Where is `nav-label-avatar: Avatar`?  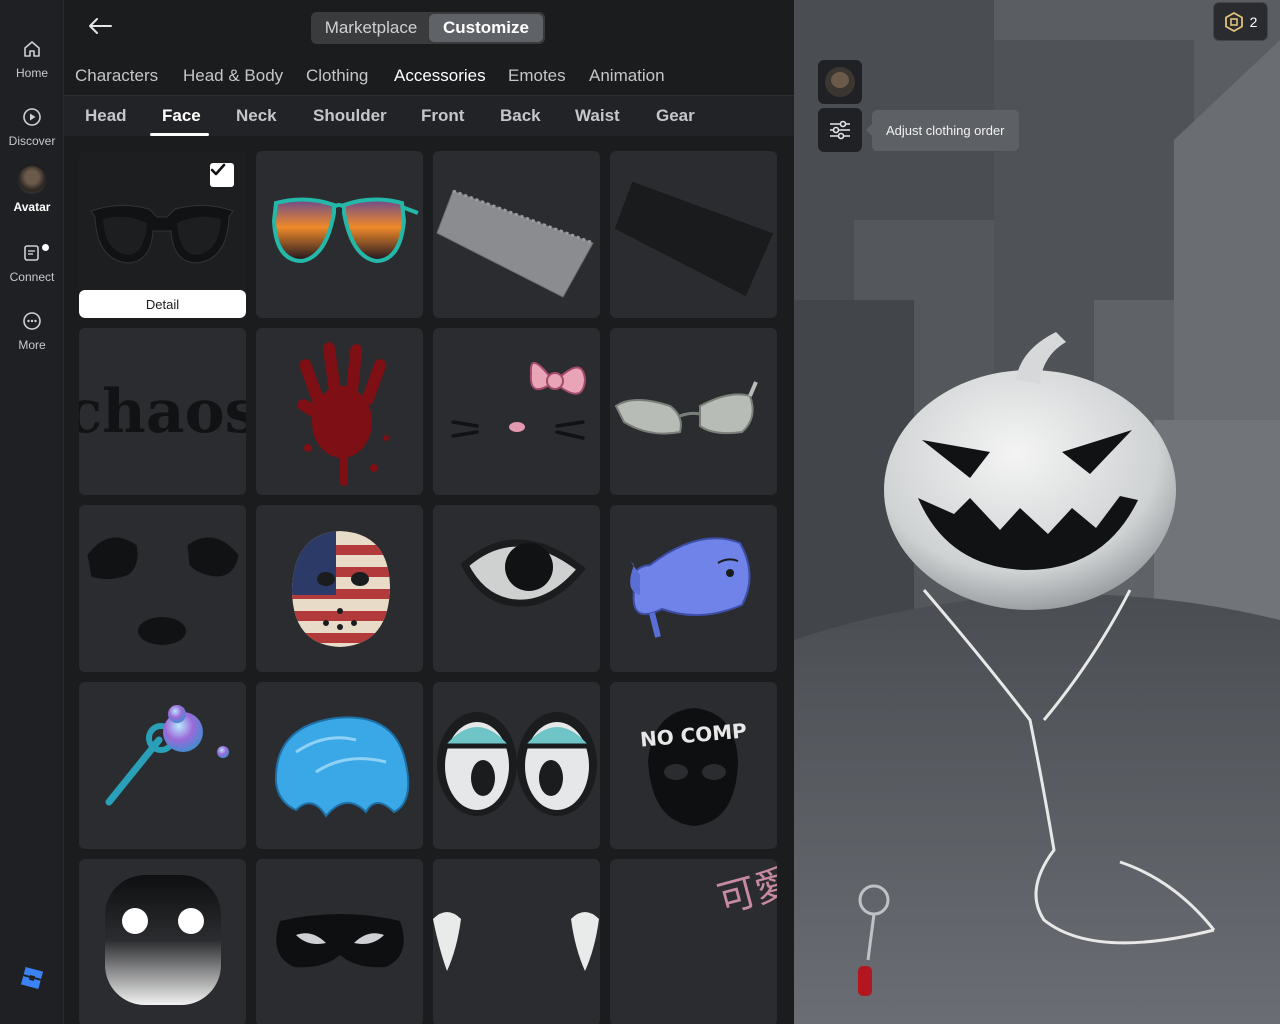
nav-label-avatar: Avatar is located at coordinates (32, 207).